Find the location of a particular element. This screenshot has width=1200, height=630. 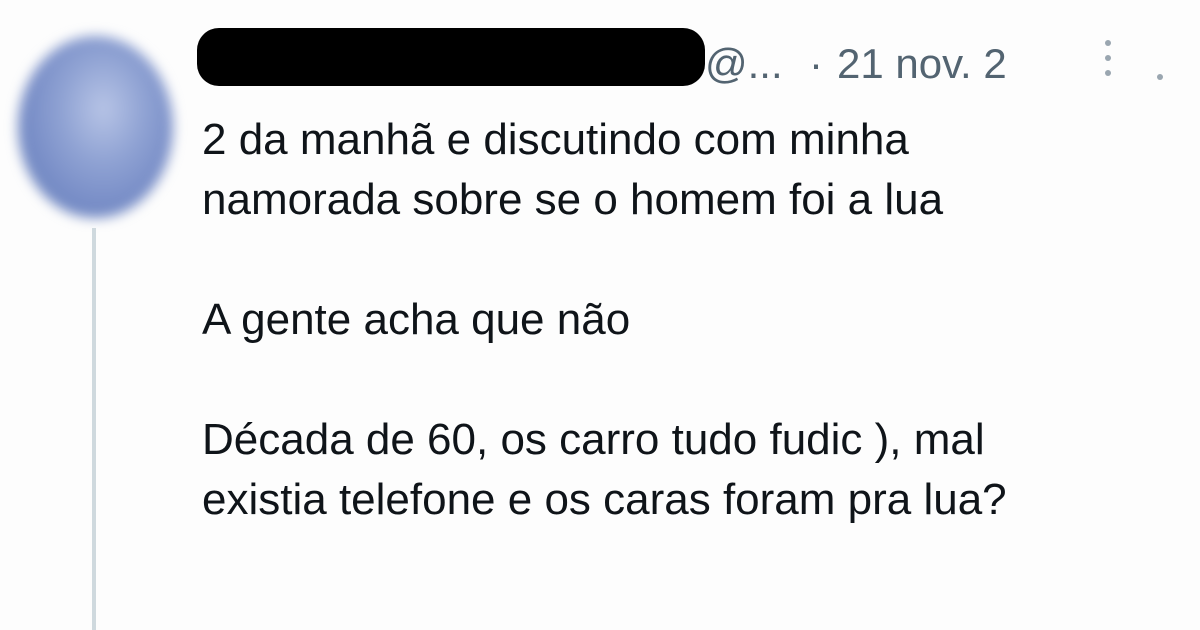

tweet-date: 21 nov. 2 is located at coordinates (935, 64).